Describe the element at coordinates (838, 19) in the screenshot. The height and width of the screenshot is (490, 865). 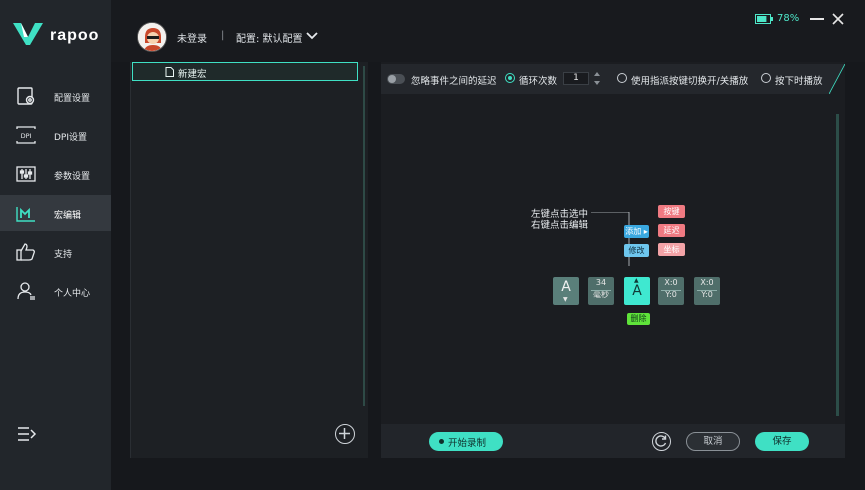
I see `close-icon` at that location.